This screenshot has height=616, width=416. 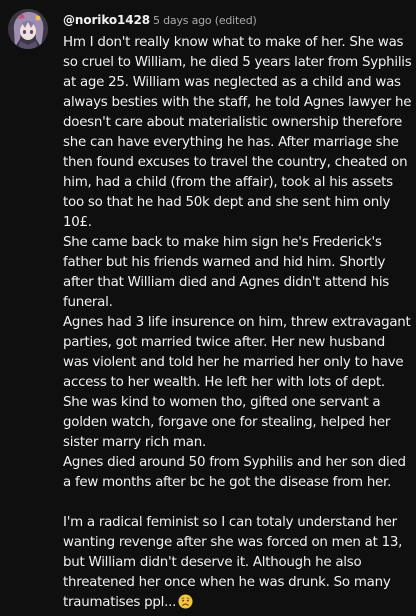 I want to click on avatar, so click(x=28, y=29).